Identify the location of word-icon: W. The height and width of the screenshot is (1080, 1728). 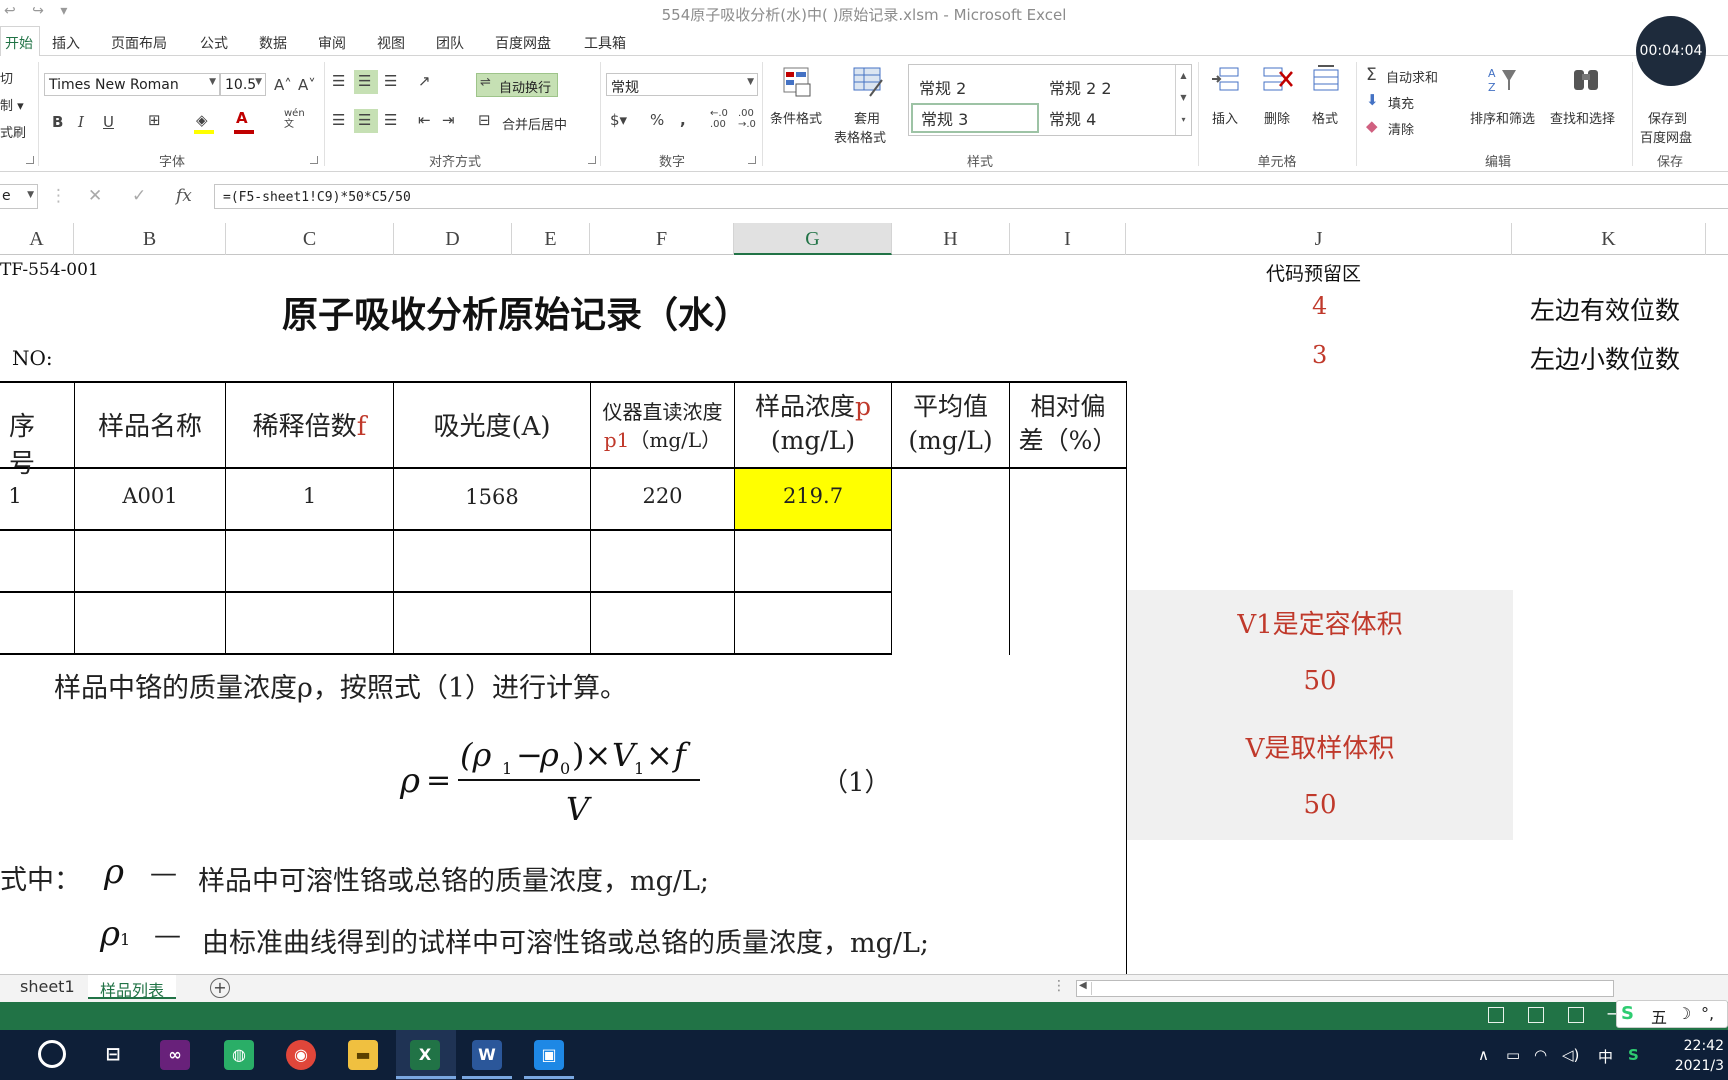
(487, 1055).